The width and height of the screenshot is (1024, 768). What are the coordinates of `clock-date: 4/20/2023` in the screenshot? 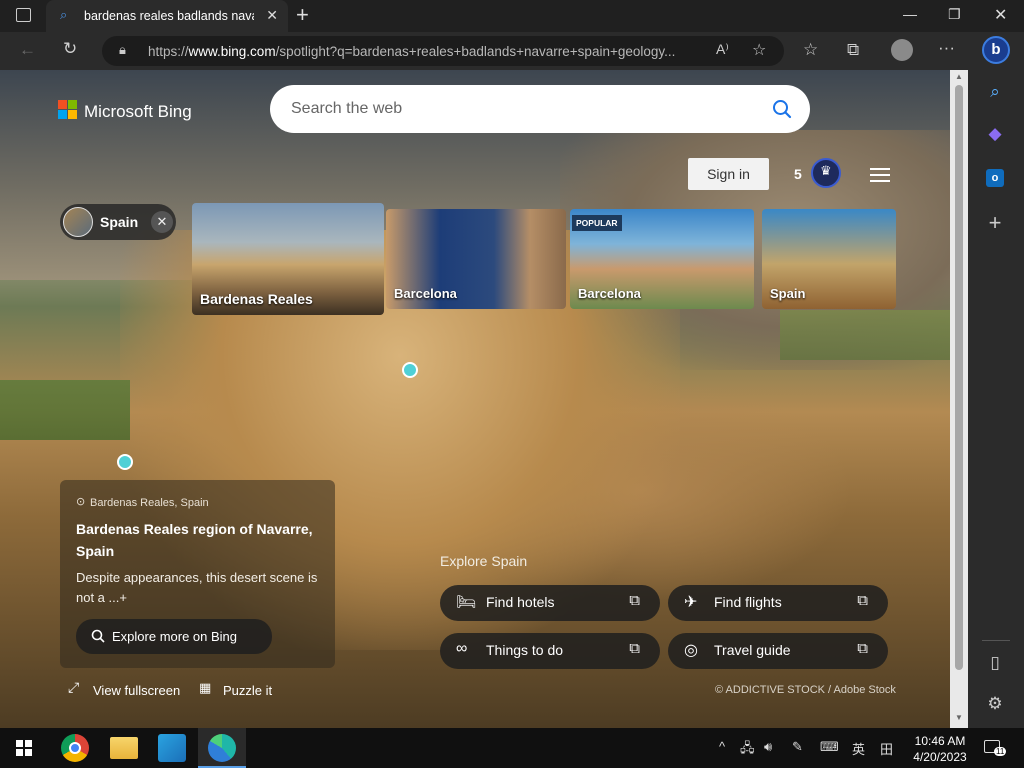 It's located at (940, 757).